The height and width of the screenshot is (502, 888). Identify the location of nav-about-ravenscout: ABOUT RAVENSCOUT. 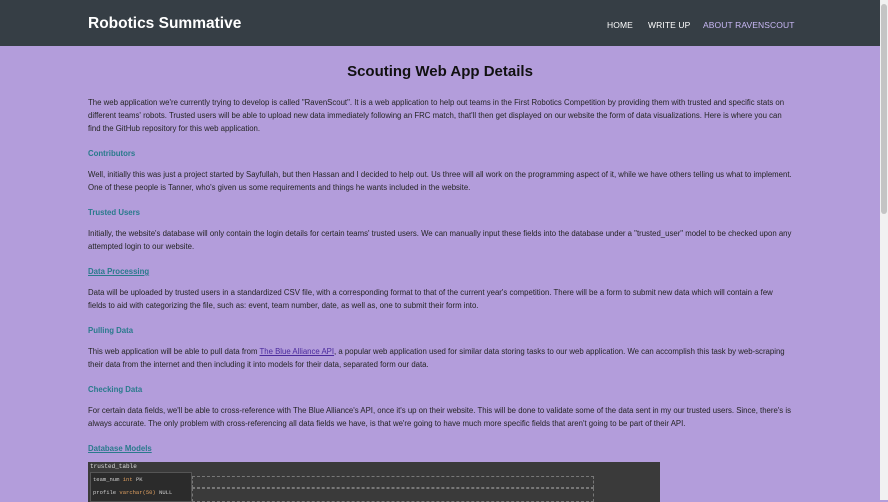
(749, 25).